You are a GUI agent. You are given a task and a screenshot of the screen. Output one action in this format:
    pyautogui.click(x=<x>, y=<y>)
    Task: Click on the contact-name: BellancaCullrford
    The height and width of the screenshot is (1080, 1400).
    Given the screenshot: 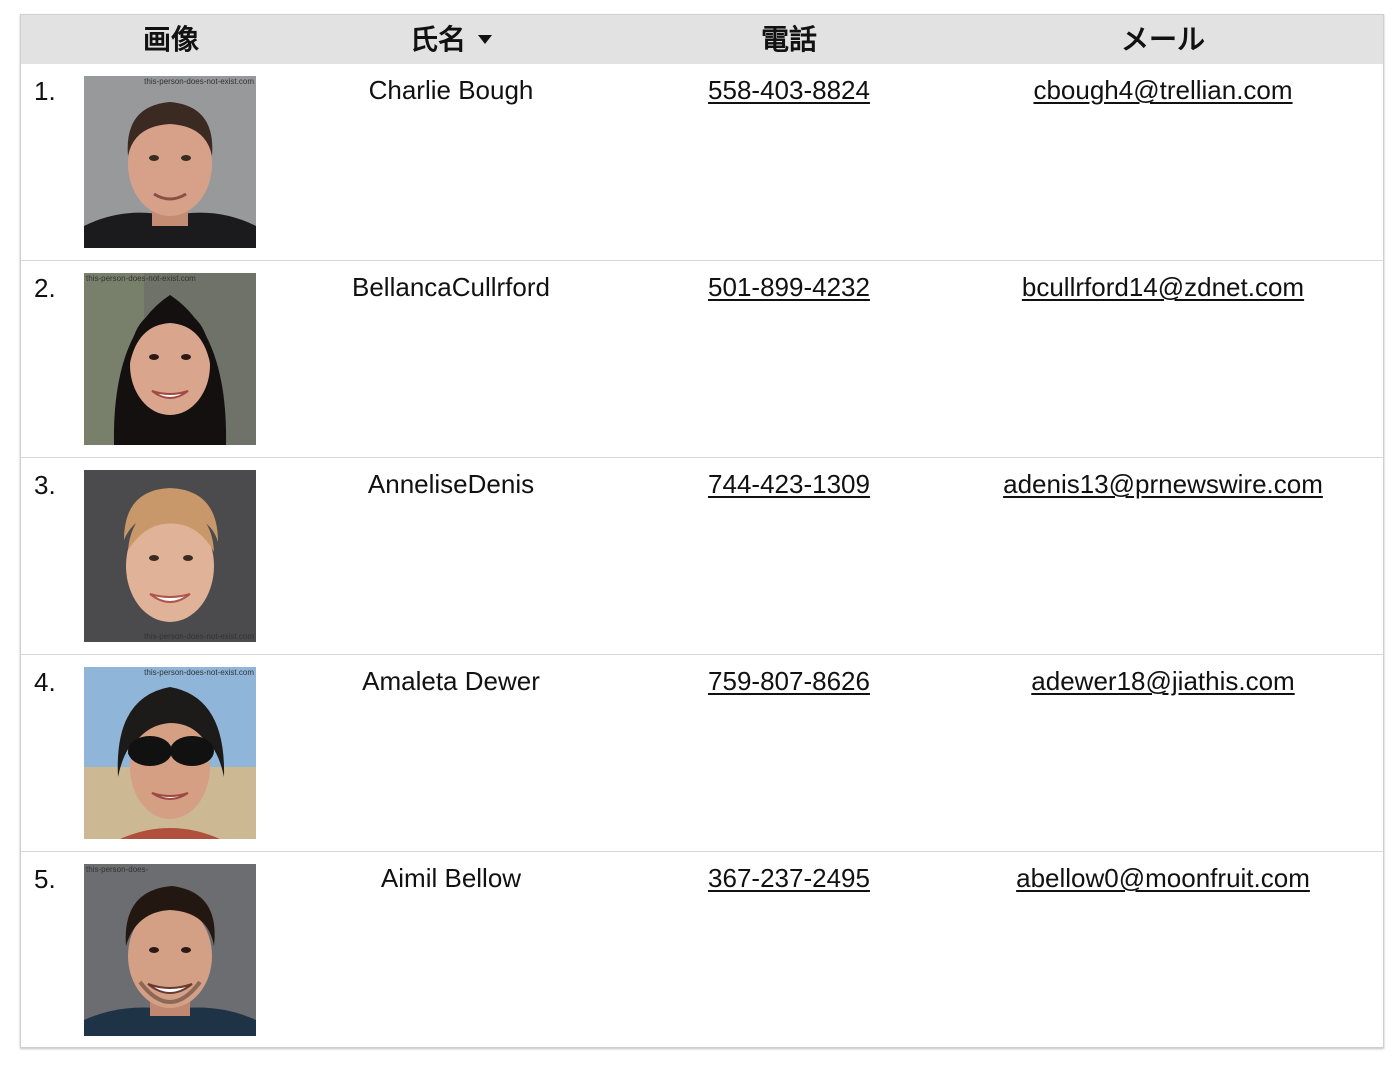 What is the action you would take?
    pyautogui.click(x=451, y=287)
    